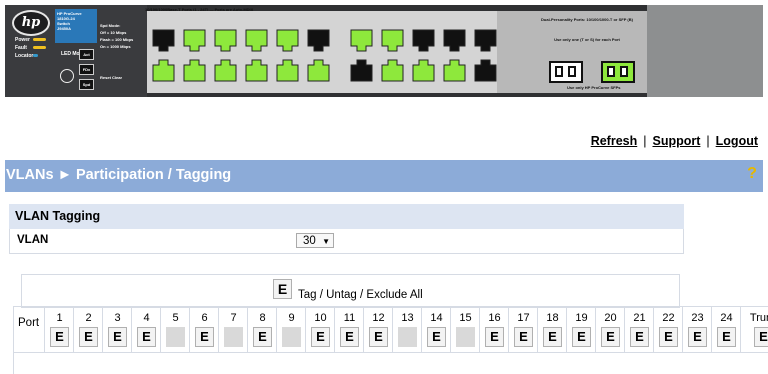 This screenshot has width=768, height=374. Describe the element at coordinates (614, 141) in the screenshot. I see `refresh-link: Refresh` at that location.